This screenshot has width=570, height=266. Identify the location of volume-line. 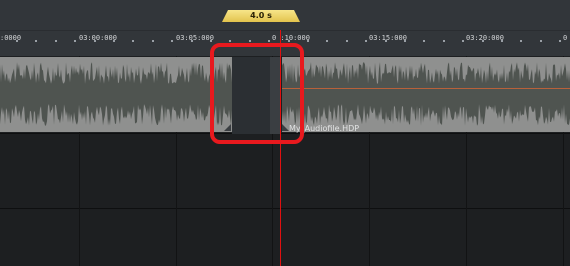
(426, 88).